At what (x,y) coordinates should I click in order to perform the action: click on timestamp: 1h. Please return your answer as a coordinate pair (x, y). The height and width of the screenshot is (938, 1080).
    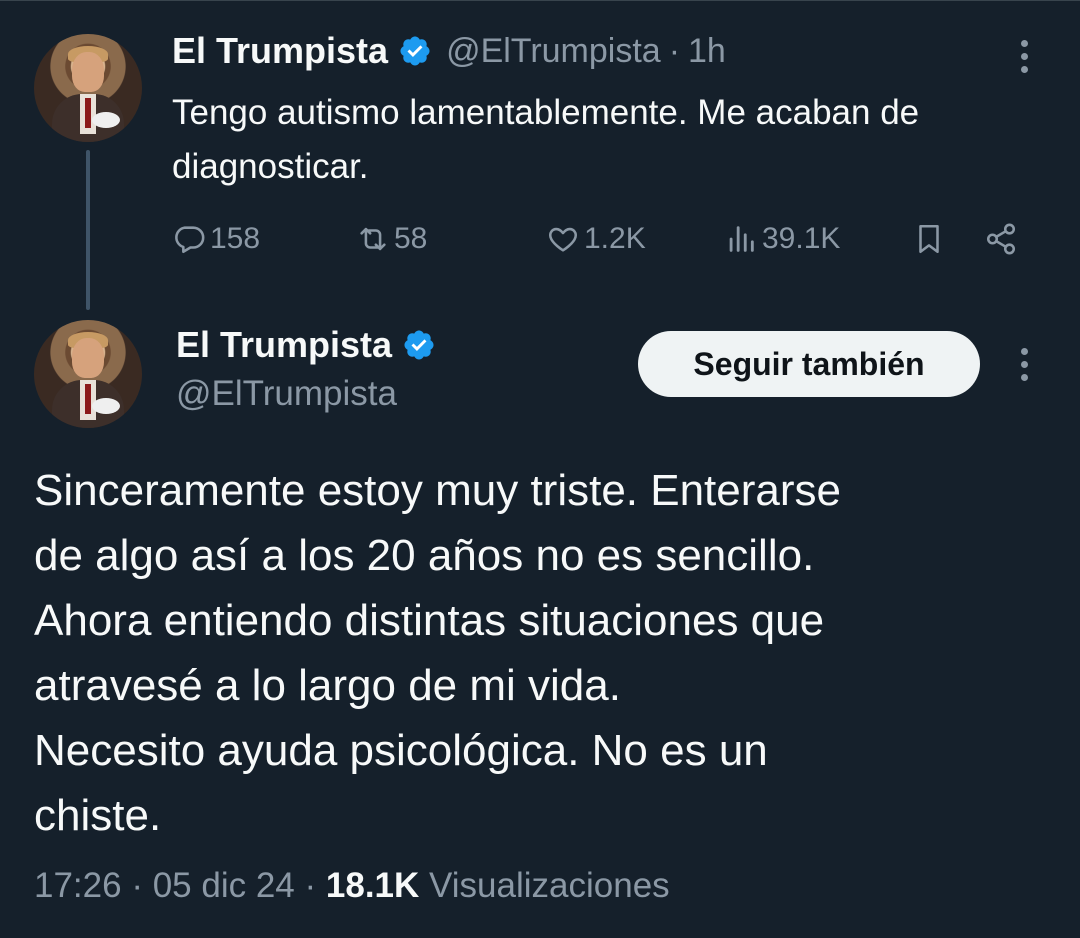
    Looking at the image, I should click on (707, 51).